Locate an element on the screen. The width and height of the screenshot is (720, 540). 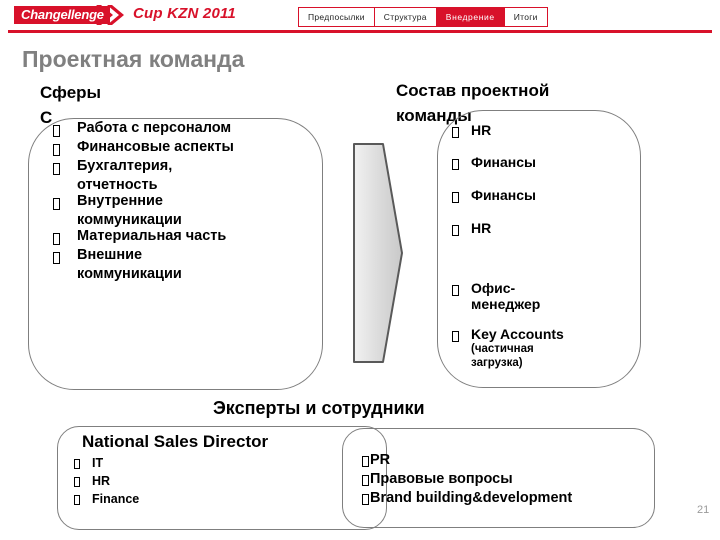
tab-itogi: Итоги is located at coordinates (525, 17).